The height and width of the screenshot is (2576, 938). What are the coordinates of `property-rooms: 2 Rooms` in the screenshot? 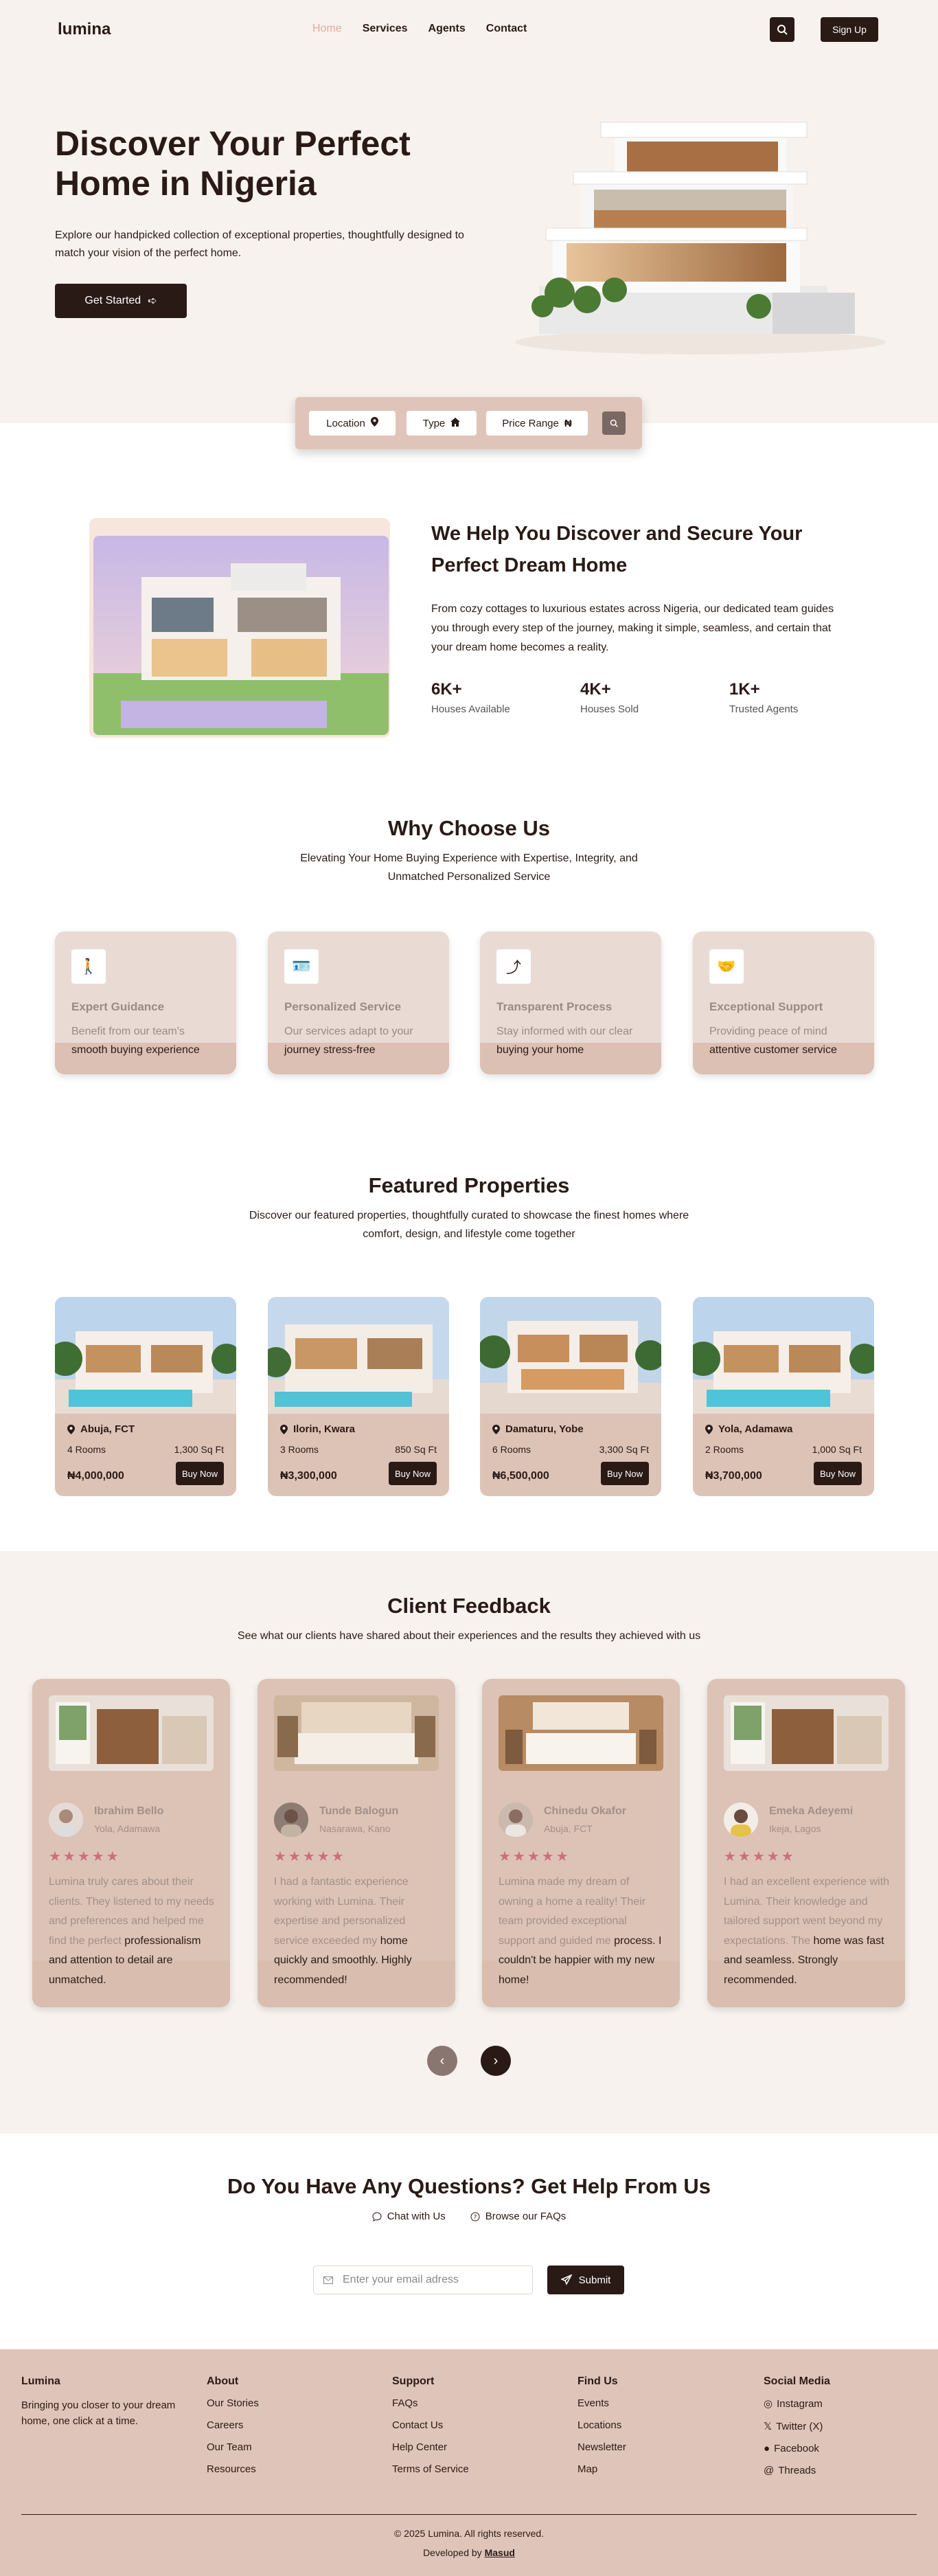 It's located at (724, 1449).